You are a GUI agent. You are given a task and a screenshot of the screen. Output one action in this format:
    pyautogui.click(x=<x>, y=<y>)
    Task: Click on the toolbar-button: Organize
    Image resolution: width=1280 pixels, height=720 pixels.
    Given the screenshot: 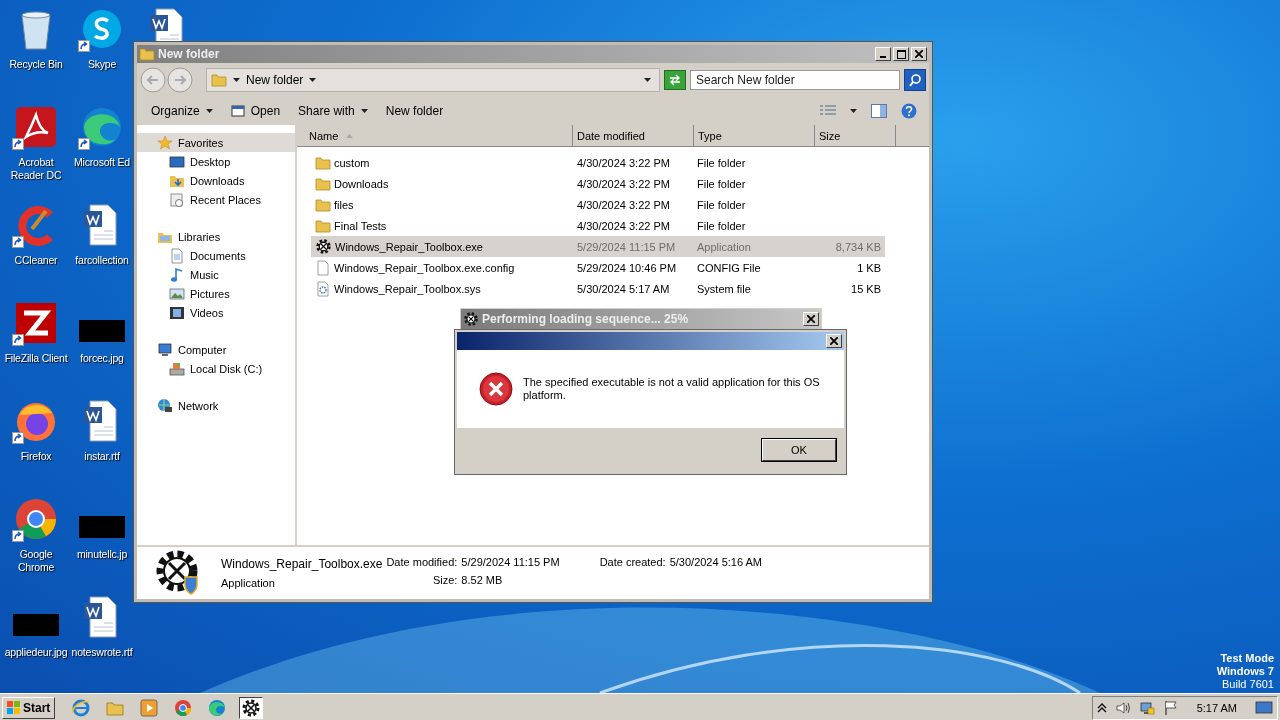 What is the action you would take?
    pyautogui.click(x=182, y=111)
    